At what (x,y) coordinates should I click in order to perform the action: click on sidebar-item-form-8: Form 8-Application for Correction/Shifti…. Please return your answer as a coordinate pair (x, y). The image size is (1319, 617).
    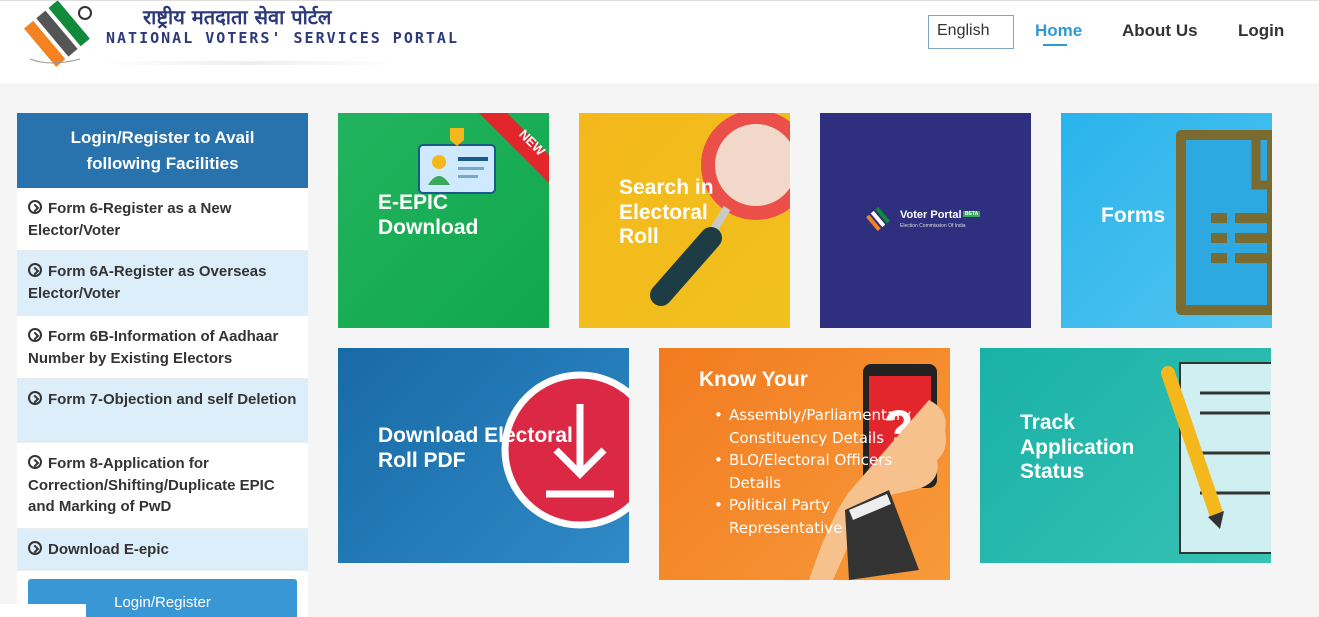
    Looking at the image, I should click on (162, 486).